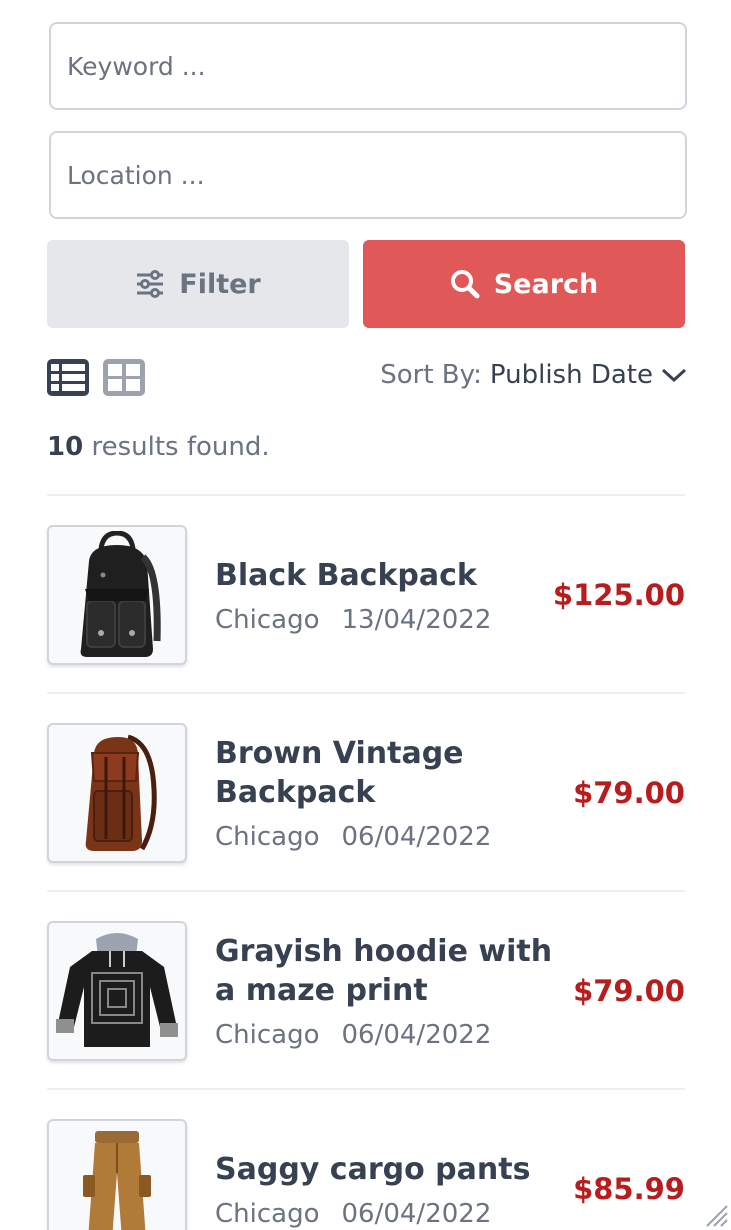  I want to click on search-label: Search, so click(546, 284).